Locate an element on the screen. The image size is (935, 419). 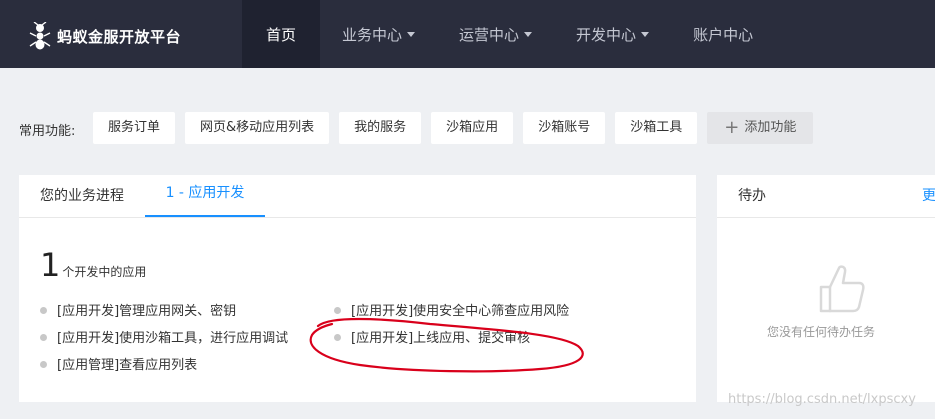
todo-empty-message: 您没有任何待办任务 is located at coordinates (820, 332).